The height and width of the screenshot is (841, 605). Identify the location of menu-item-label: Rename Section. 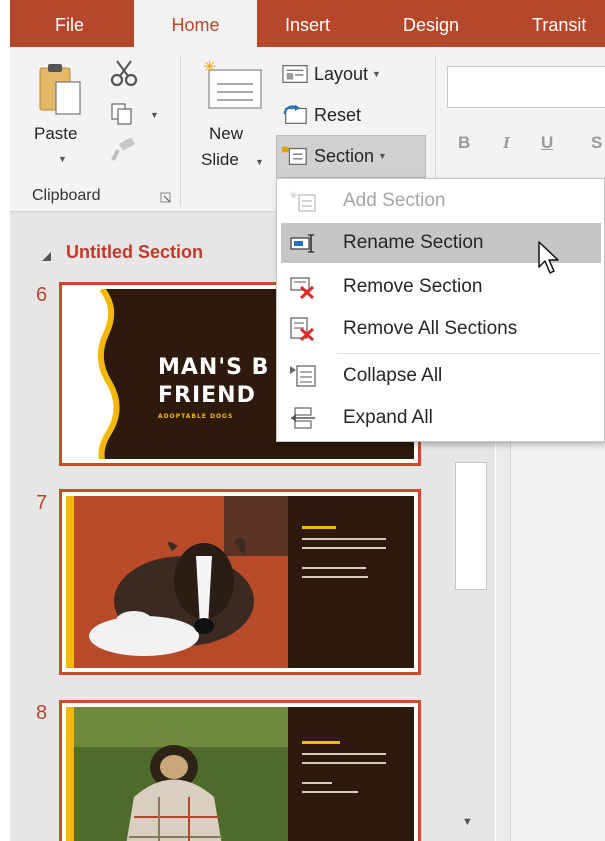
(413, 242).